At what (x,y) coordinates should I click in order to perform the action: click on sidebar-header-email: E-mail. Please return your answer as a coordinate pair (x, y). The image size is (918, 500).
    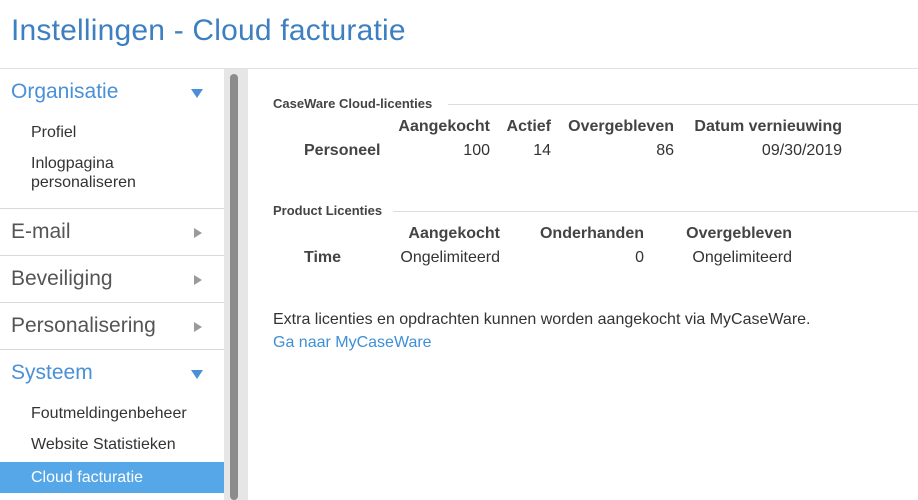
    Looking at the image, I should click on (112, 232).